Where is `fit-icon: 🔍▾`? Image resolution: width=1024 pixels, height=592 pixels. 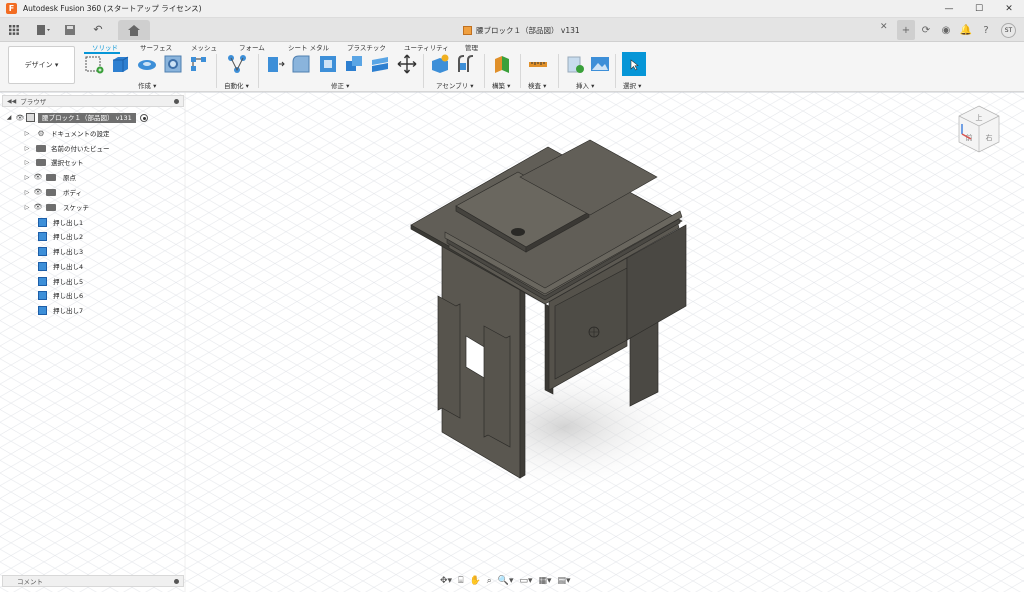
fit-icon: 🔍▾ is located at coordinates (506, 581).